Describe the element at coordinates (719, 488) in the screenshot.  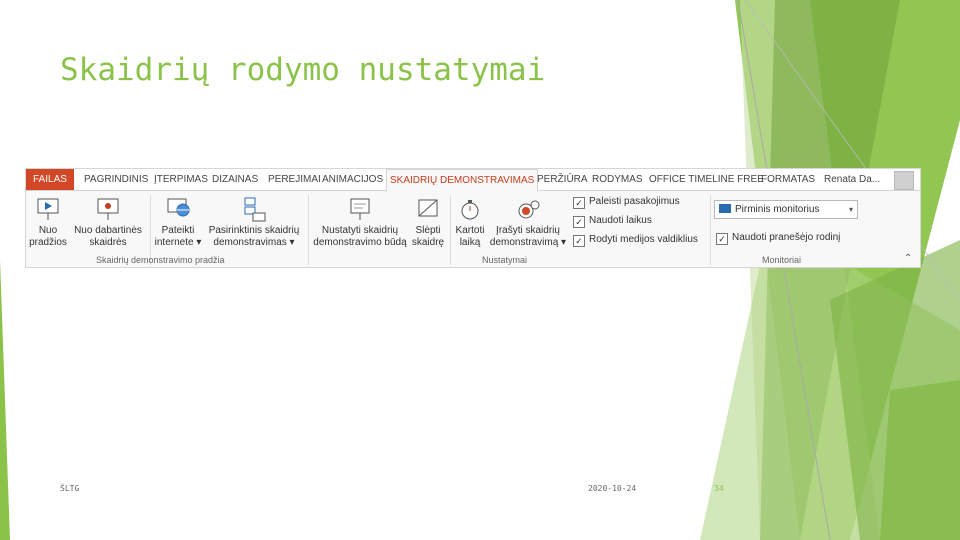
I see `page-number: 34` at that location.